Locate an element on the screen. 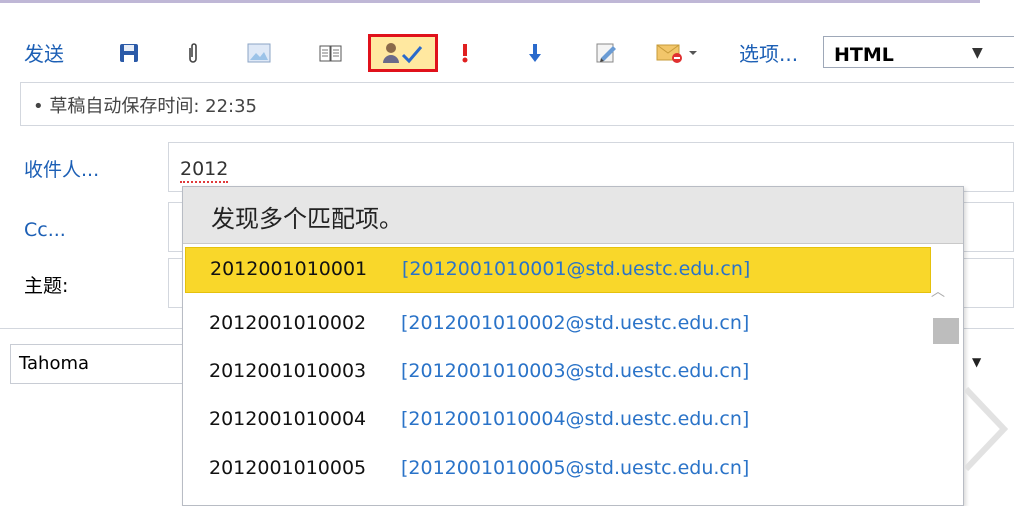 The height and width of the screenshot is (506, 1014). scrollbar-thumb is located at coordinates (946, 331).